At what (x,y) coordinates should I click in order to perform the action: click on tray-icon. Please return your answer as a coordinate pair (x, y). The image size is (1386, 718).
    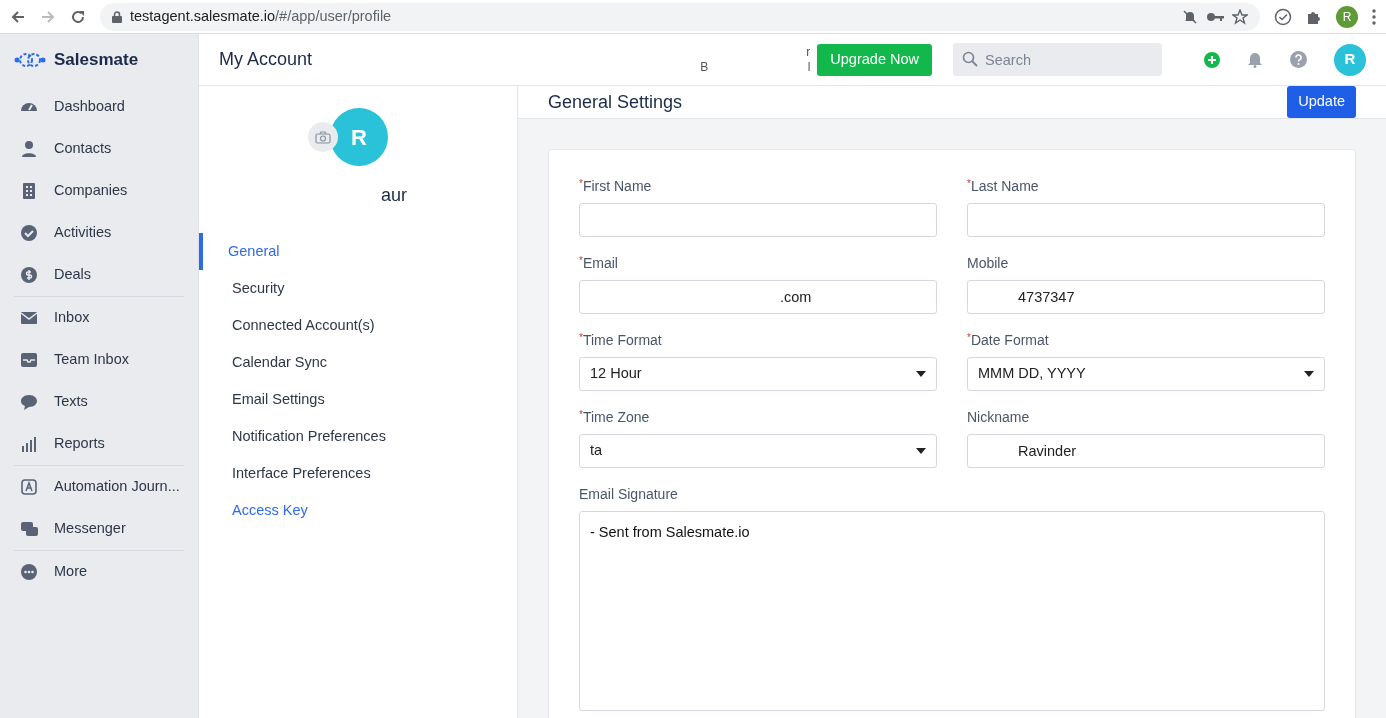
    Looking at the image, I should click on (29, 360).